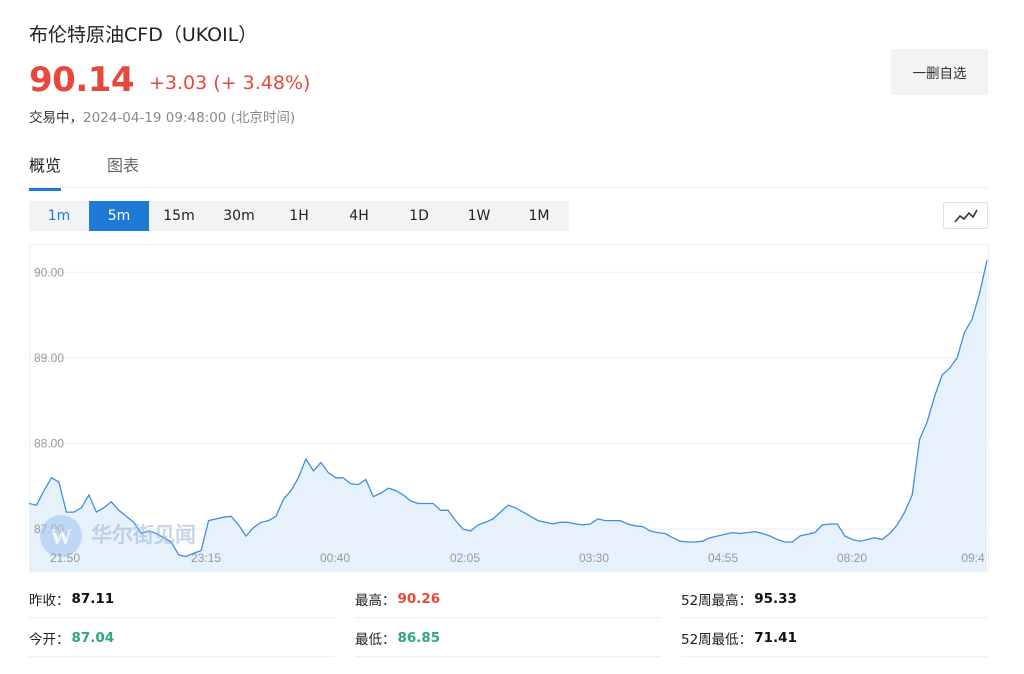 Image resolution: width=1024 pixels, height=674 pixels. I want to click on stat-52w-low: 52周最低： 71.41, so click(834, 638).